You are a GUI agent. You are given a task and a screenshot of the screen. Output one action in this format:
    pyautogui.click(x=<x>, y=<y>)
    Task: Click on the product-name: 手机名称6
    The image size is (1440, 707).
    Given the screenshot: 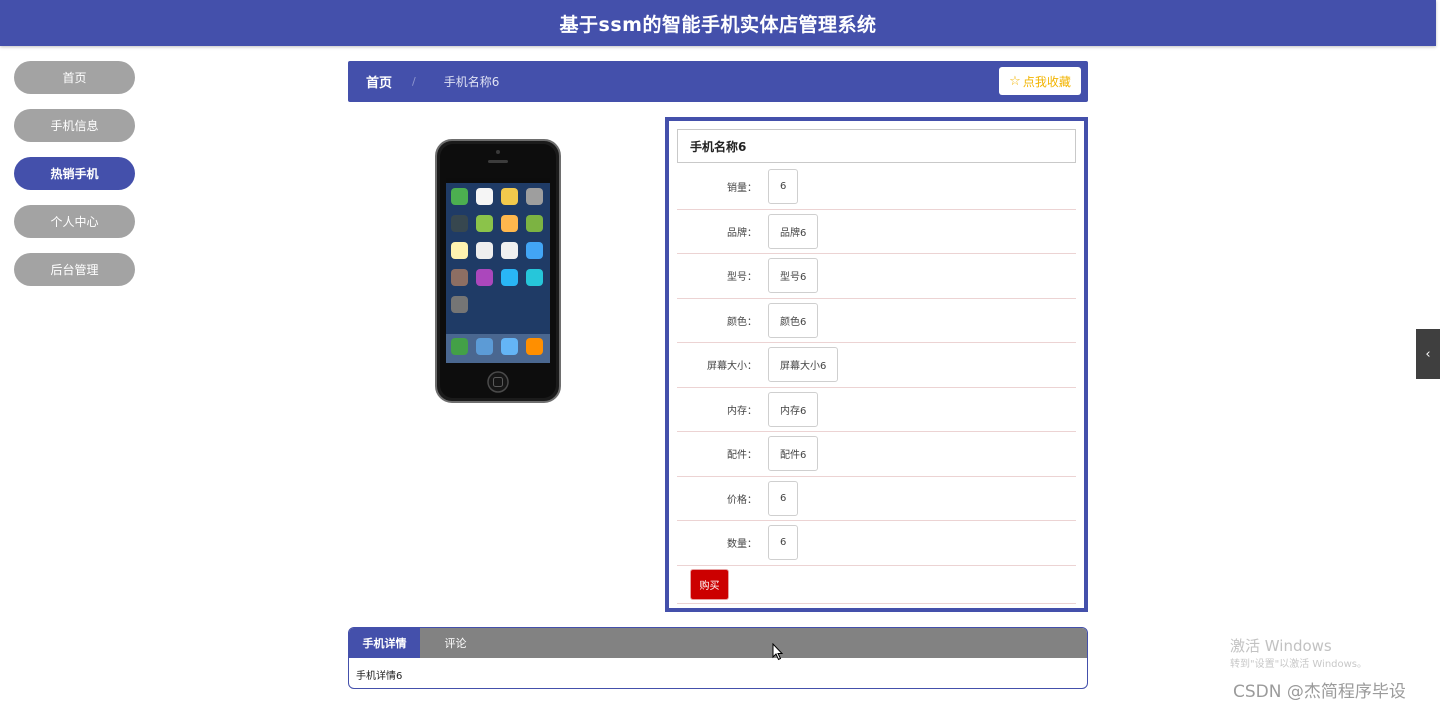 What is the action you would take?
    pyautogui.click(x=876, y=146)
    